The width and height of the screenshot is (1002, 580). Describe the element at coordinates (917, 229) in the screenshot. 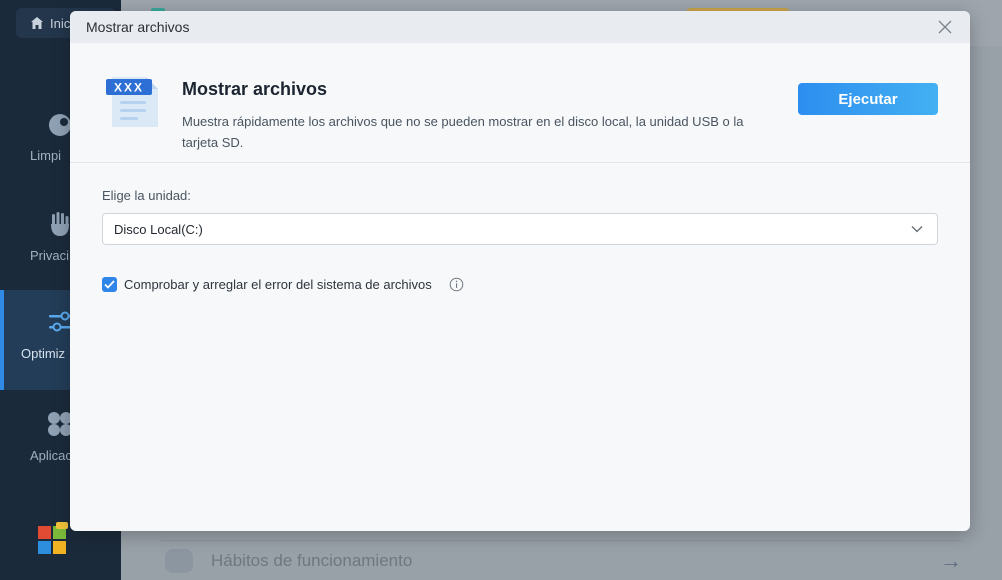

I see `chevron-down-icon` at that location.